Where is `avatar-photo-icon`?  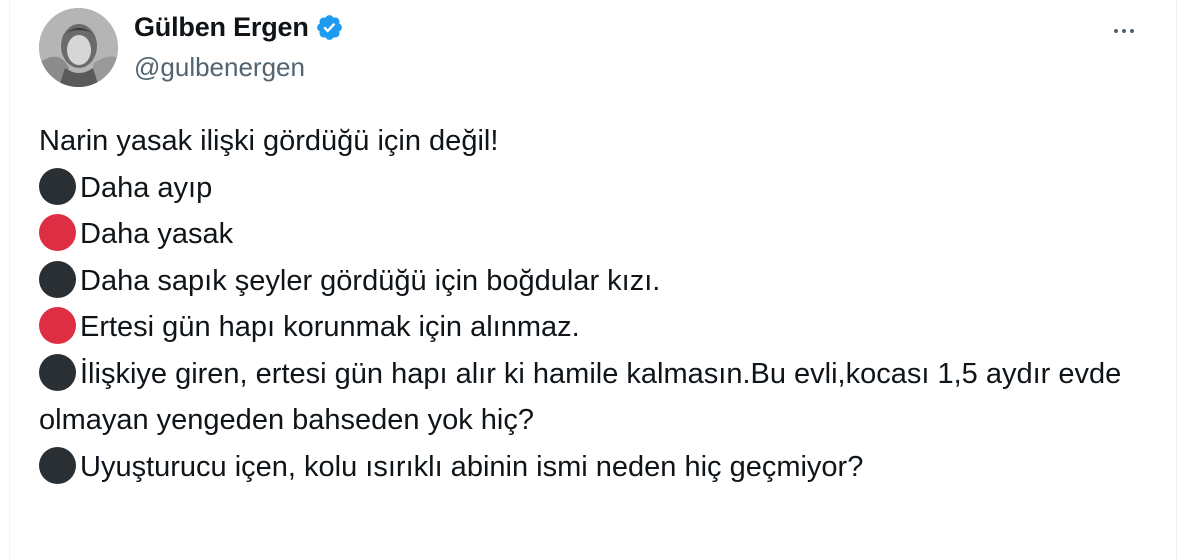
avatar-photo-icon is located at coordinates (78, 47).